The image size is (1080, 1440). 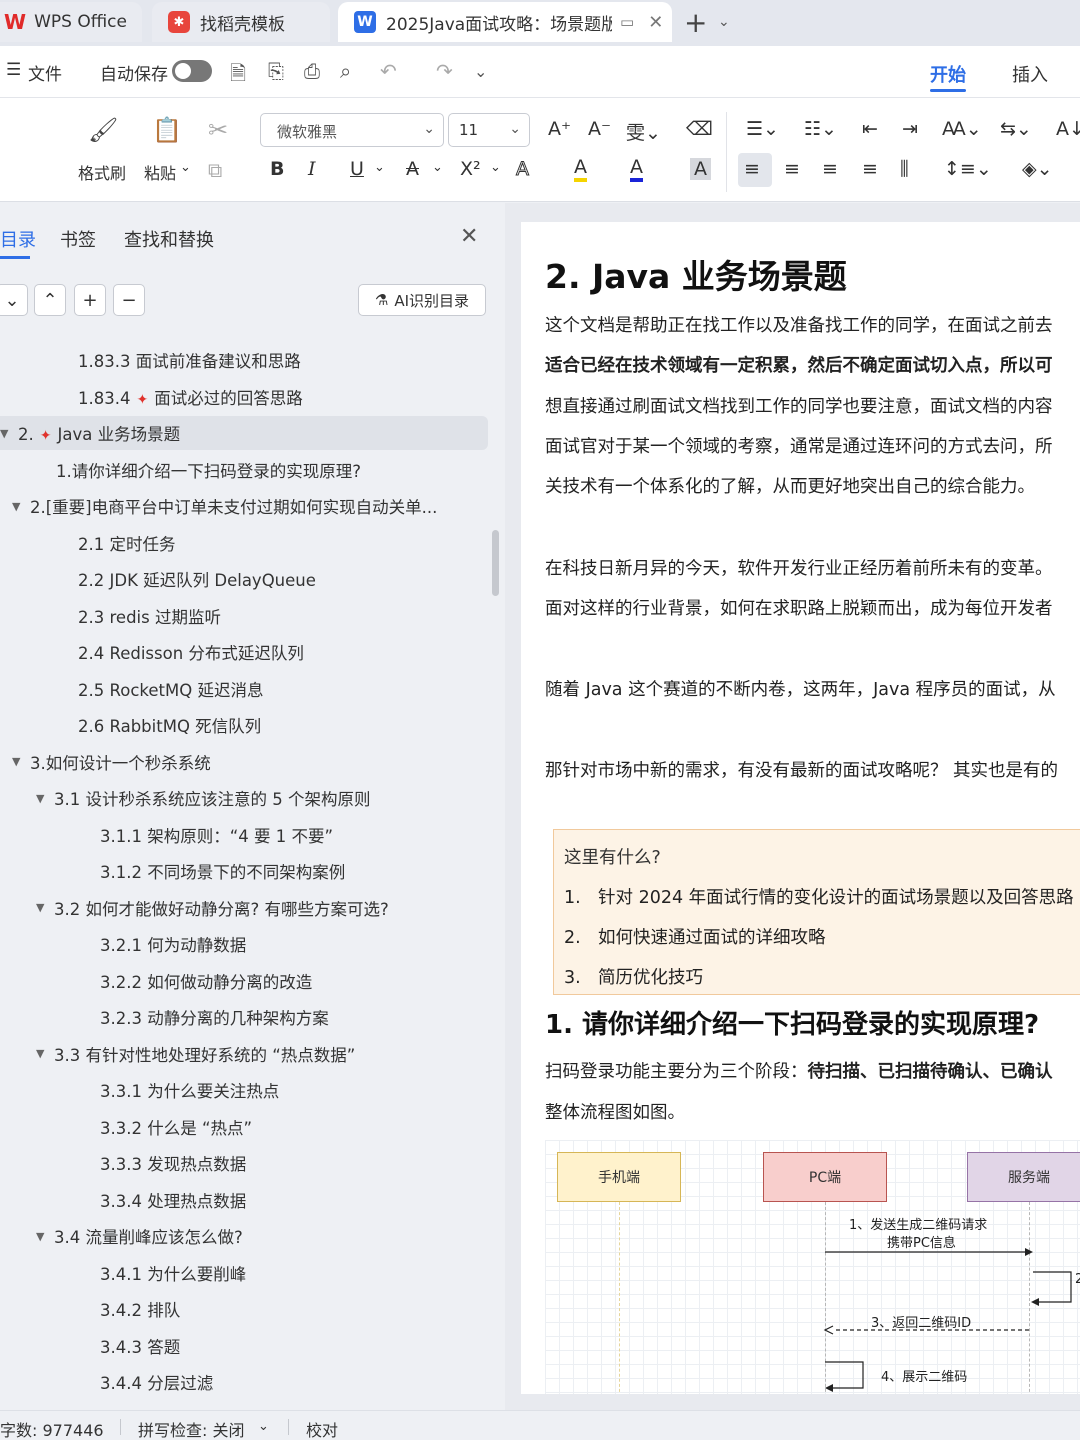 What do you see at coordinates (244, 652) in the screenshot?
I see `toc-item: 2.4 Redisson 分布式延迟队列` at bounding box center [244, 652].